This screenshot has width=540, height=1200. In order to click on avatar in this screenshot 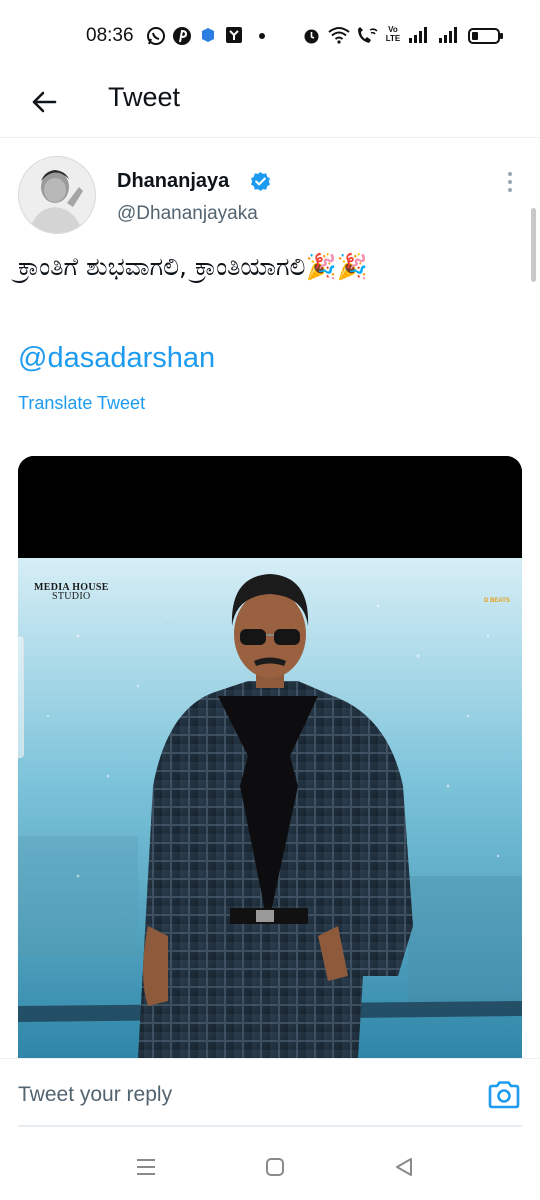, I will do `click(57, 195)`.